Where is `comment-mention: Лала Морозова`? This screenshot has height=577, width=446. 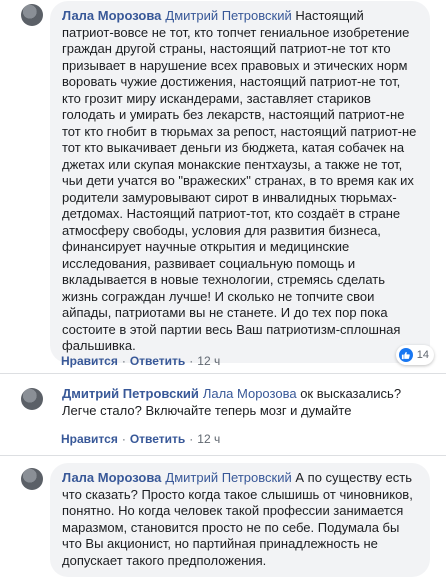
comment-mention: Лала Морозова is located at coordinates (250, 393).